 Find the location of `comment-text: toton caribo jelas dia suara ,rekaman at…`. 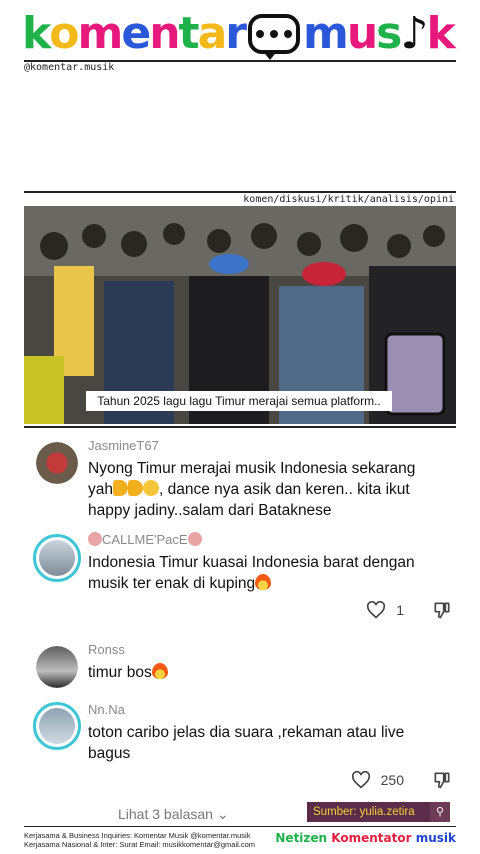

comment-text: toton caribo jelas dia suara ,rekaman at… is located at coordinates (268, 743).